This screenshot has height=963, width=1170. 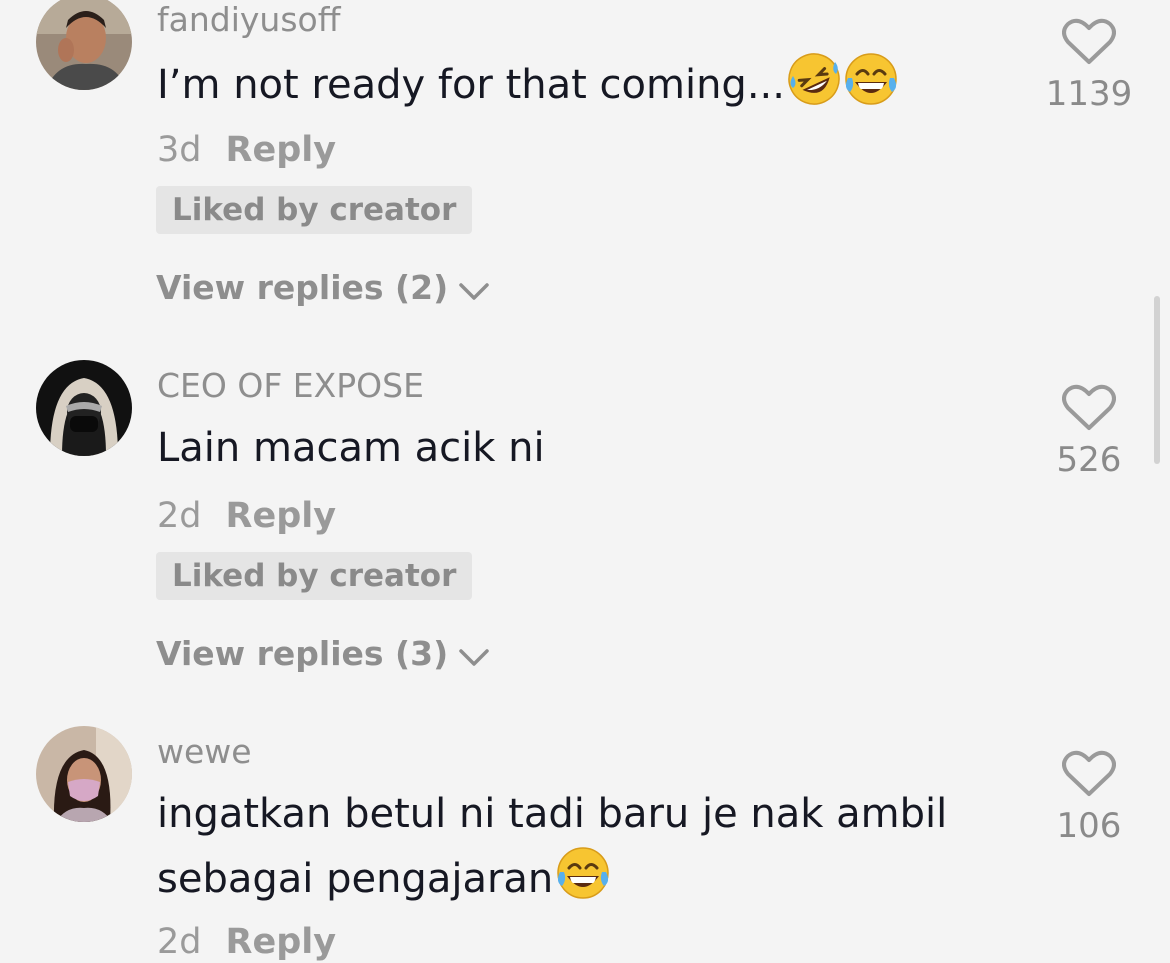 I want to click on comment-text-line: Lain macam acik ni, so click(x=351, y=448).